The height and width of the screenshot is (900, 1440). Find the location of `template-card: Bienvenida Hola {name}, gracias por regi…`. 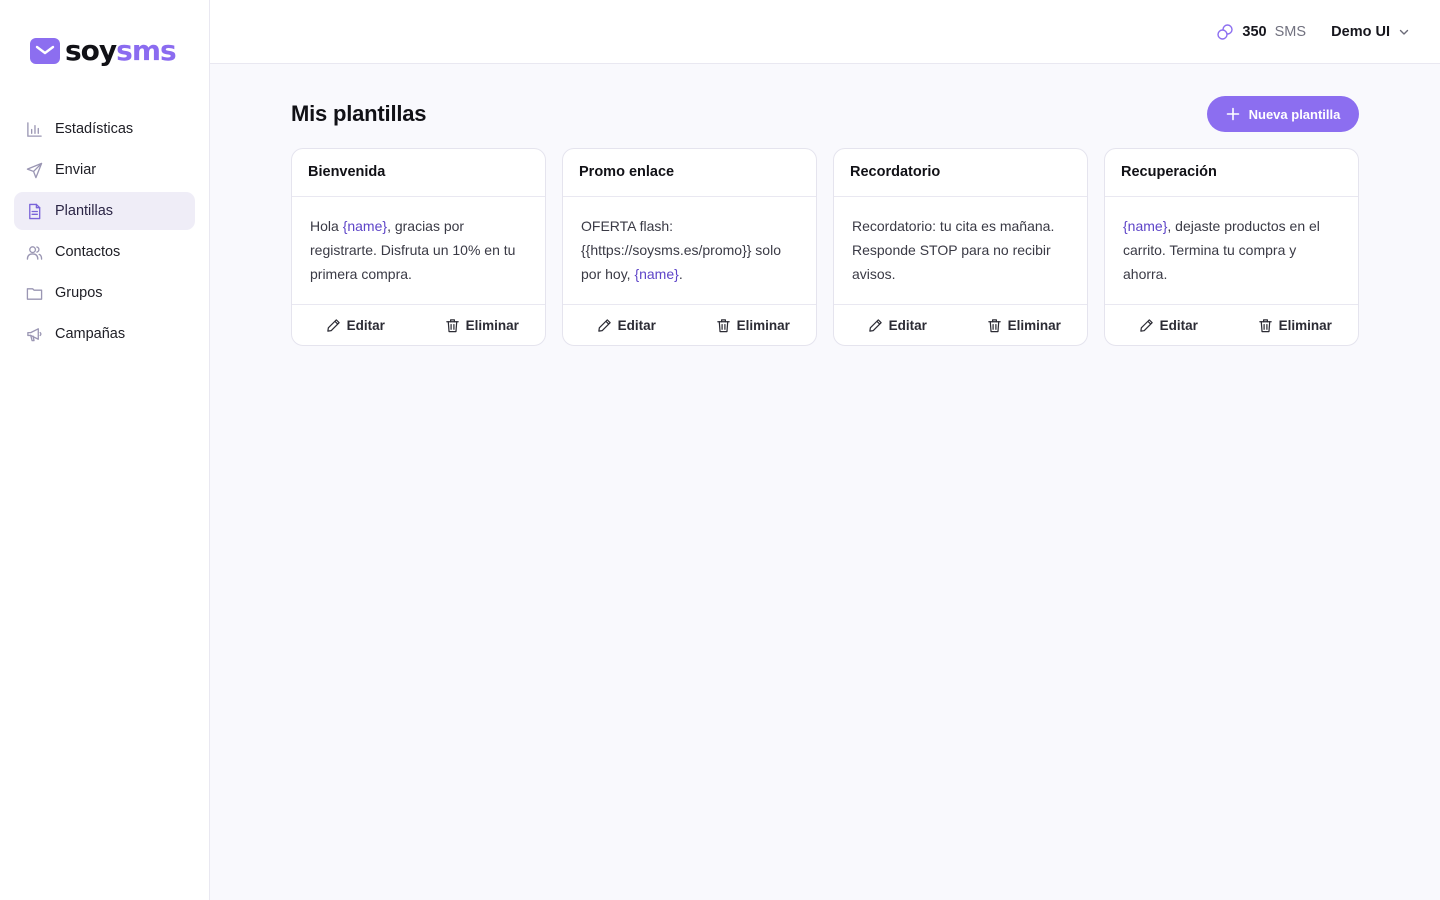

template-card: Bienvenida Hola {name}, gracias por regi… is located at coordinates (418, 247).